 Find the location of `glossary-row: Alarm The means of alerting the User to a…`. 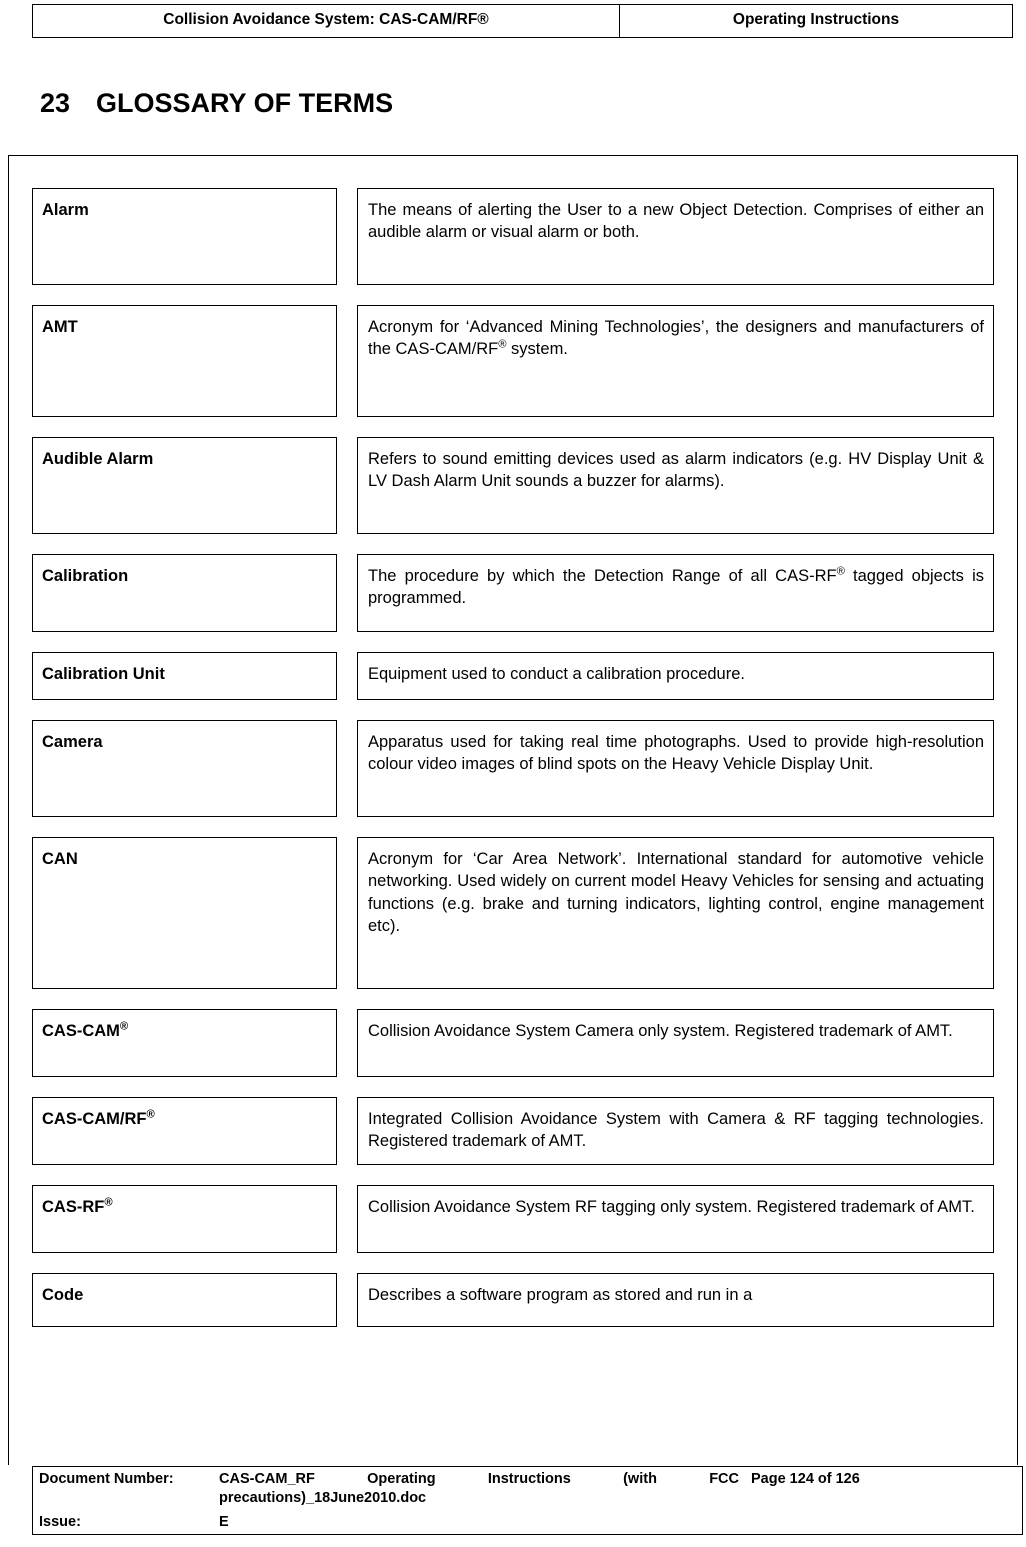

glossary-row: Alarm The means of alerting the User to a… is located at coordinates (513, 236).